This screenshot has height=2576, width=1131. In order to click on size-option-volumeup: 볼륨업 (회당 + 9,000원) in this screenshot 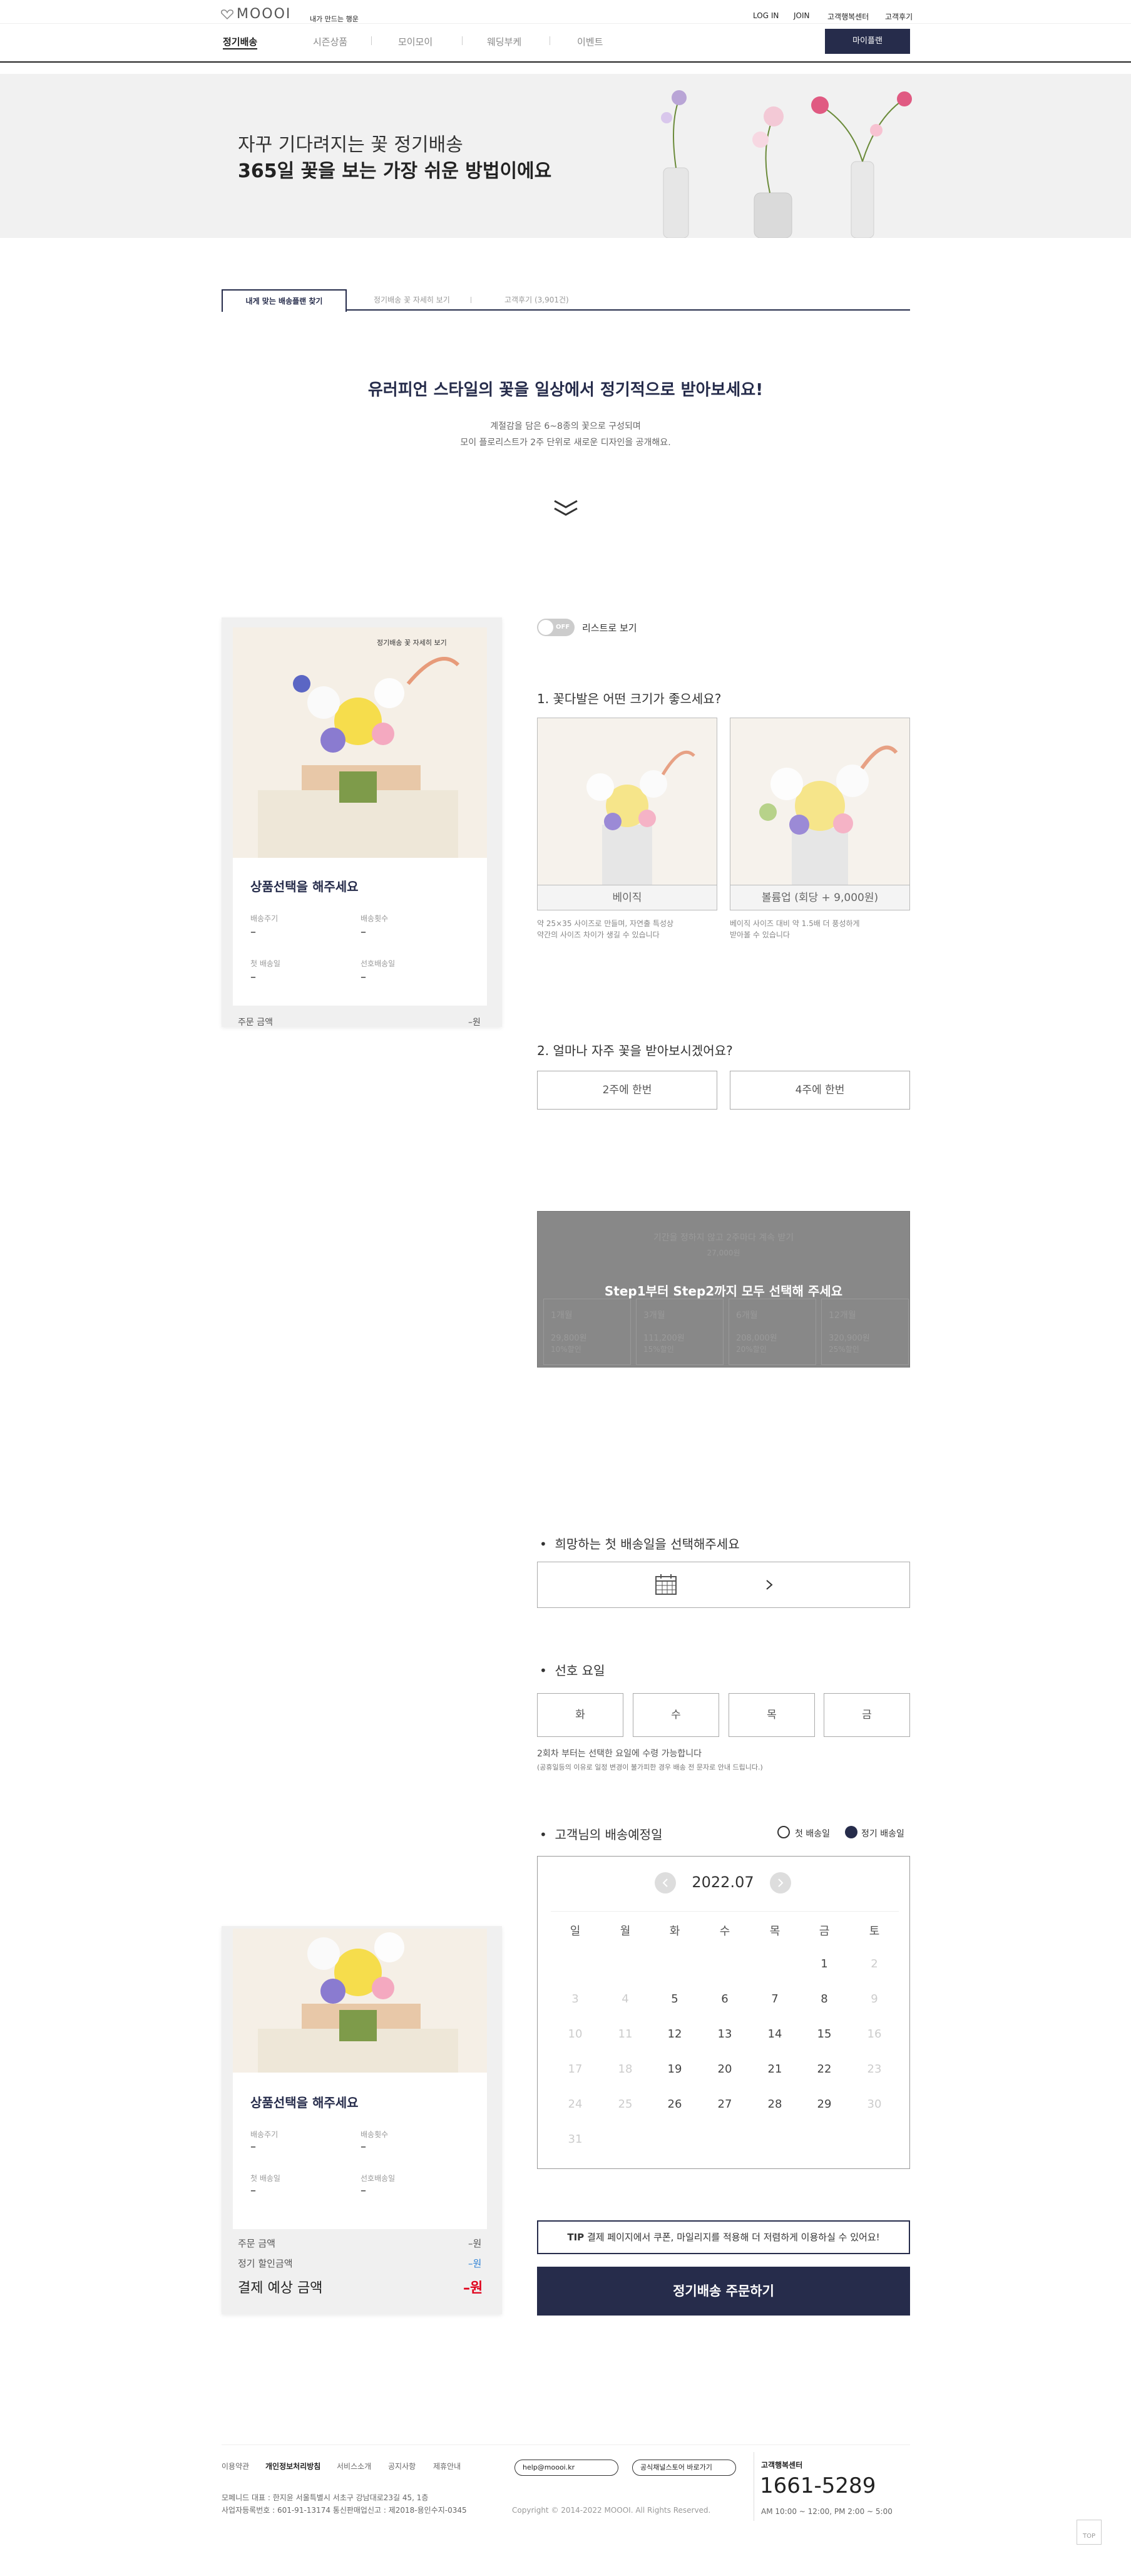, I will do `click(820, 814)`.